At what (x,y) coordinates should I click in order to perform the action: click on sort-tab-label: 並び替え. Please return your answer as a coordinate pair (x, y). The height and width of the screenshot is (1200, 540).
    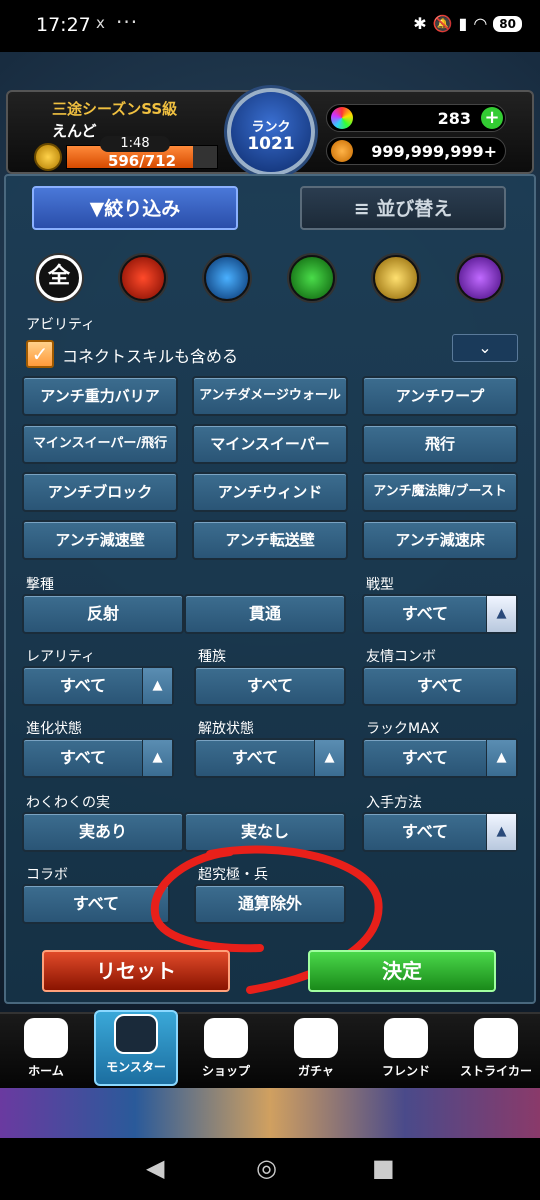
    Looking at the image, I should click on (414, 209).